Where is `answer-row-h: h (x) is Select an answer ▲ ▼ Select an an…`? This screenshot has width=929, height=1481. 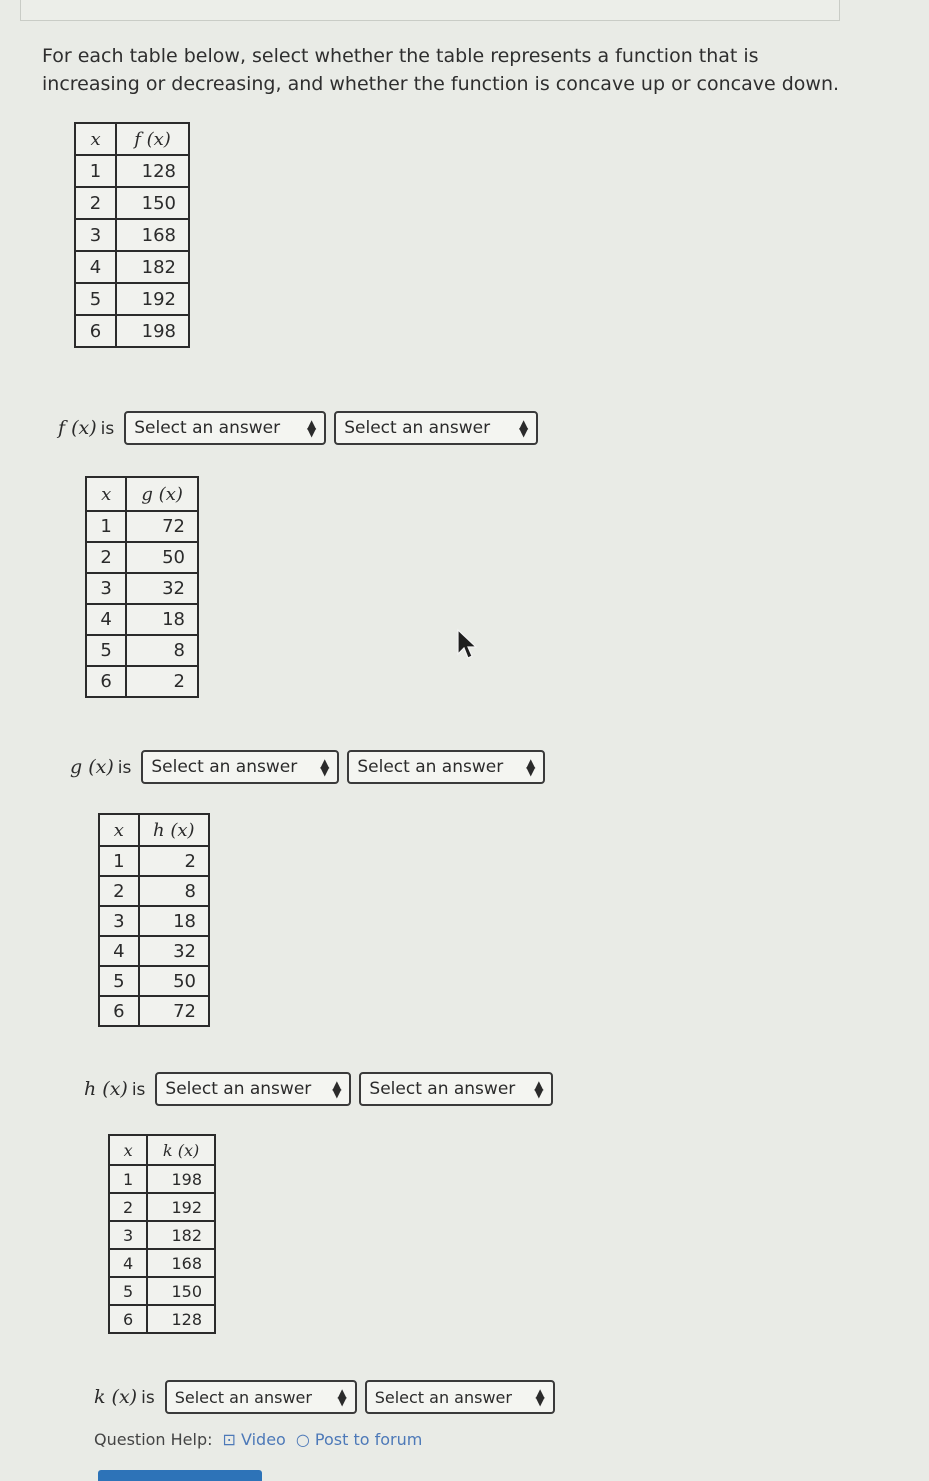
answer-row-h: h (x) is Select an answer ▲ ▼ Select an an… is located at coordinates (319, 1089).